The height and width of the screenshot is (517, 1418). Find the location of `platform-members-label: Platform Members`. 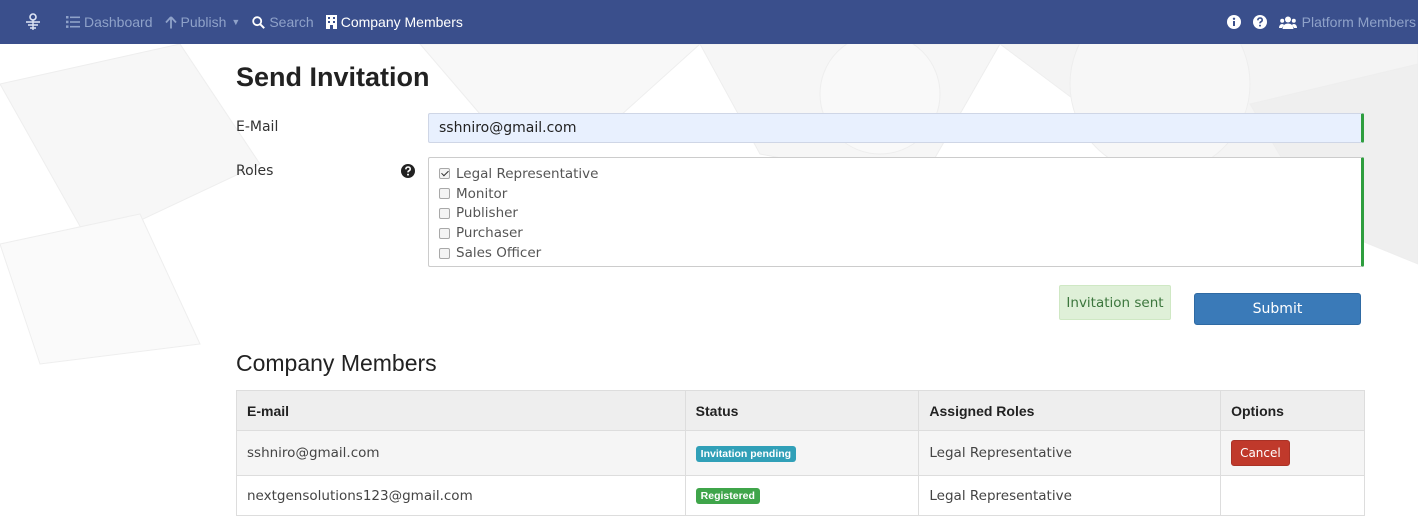

platform-members-label: Platform Members is located at coordinates (1358, 22).